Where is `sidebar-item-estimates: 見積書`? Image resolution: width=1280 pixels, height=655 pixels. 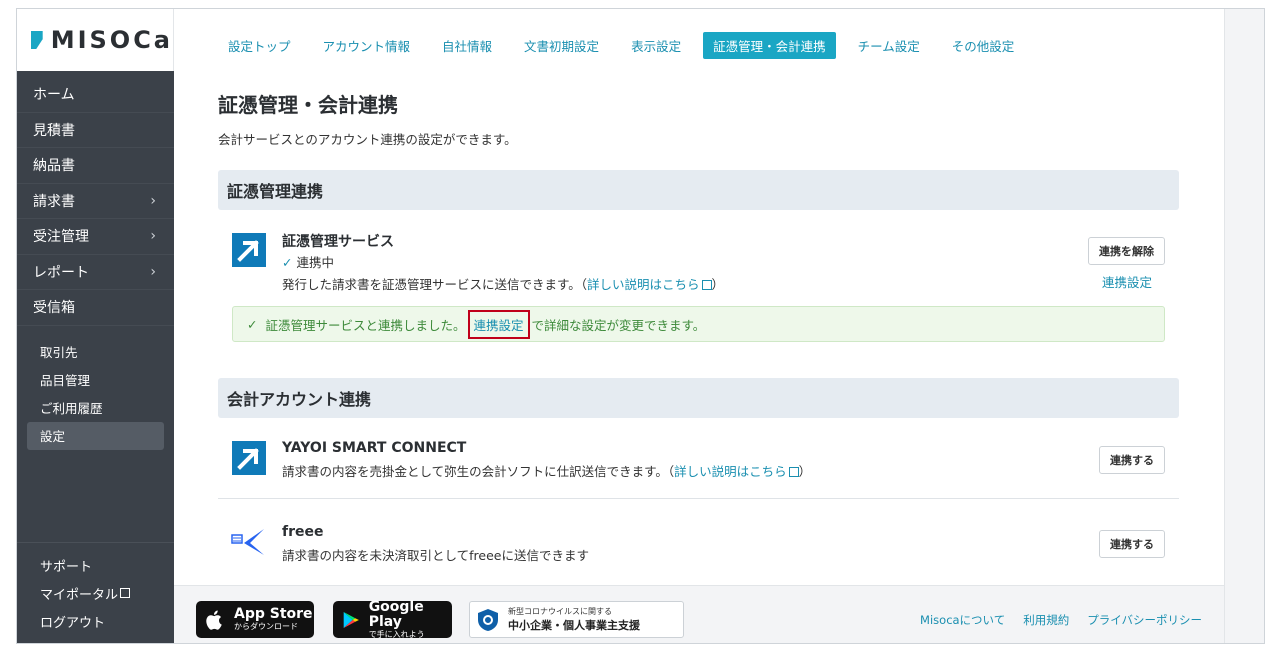
sidebar-item-estimates: 見積書 is located at coordinates (95, 130).